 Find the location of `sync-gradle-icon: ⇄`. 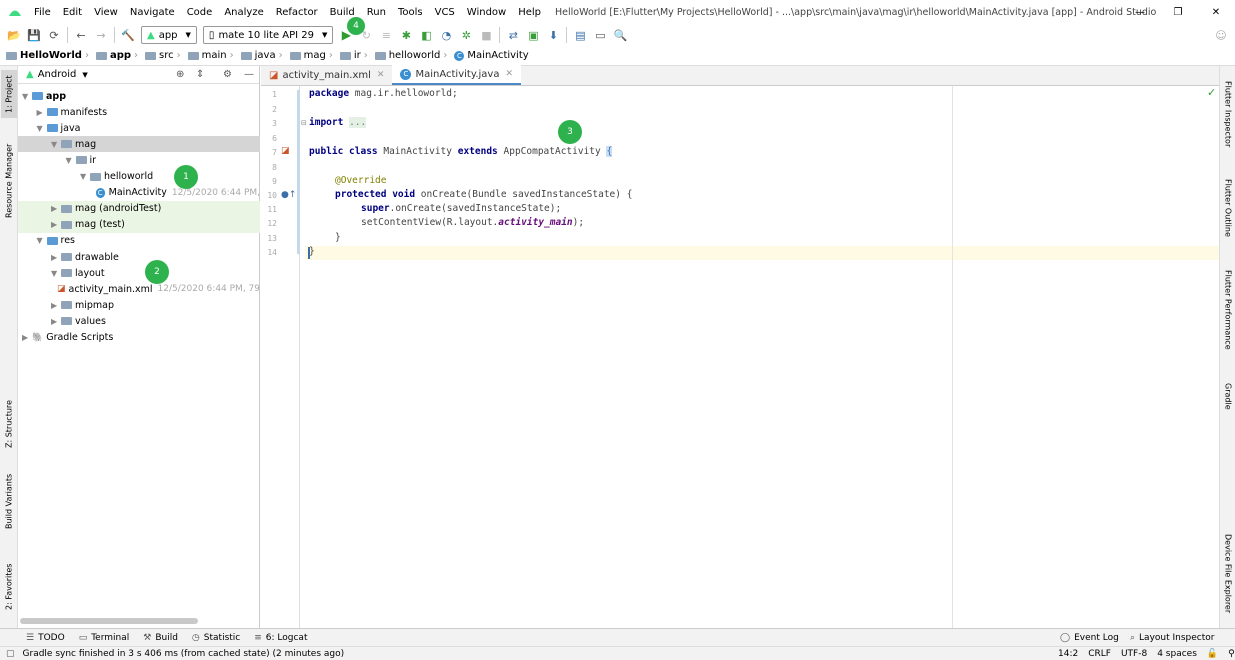

sync-gradle-icon: ⇄ is located at coordinates (513, 35).